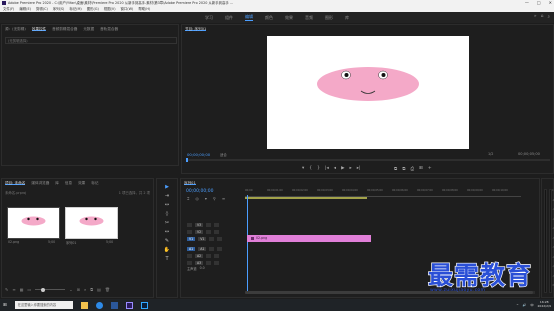 This screenshot has height=311, width=554. What do you see at coordinates (197, 198) in the screenshot?
I see `snap-icon: ◎` at bounding box center [197, 198].